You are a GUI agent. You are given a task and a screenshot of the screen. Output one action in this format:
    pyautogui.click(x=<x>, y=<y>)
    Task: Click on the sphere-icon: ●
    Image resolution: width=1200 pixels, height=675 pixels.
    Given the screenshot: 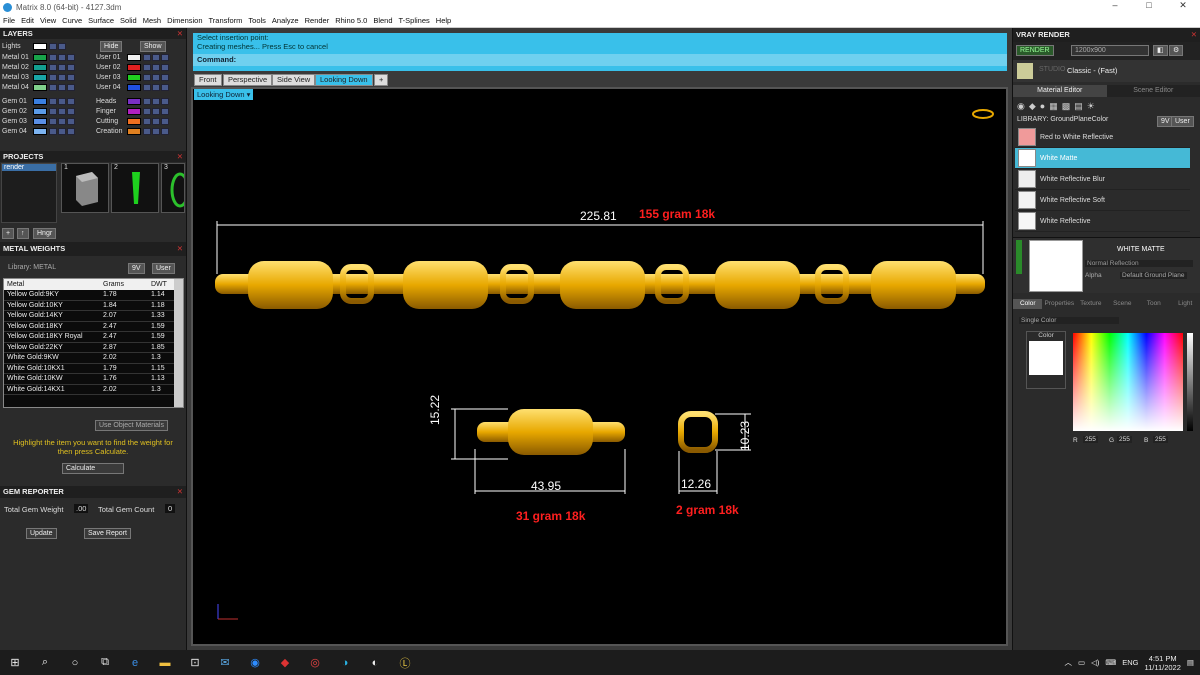 What is the action you would take?
    pyautogui.click(x=1042, y=106)
    